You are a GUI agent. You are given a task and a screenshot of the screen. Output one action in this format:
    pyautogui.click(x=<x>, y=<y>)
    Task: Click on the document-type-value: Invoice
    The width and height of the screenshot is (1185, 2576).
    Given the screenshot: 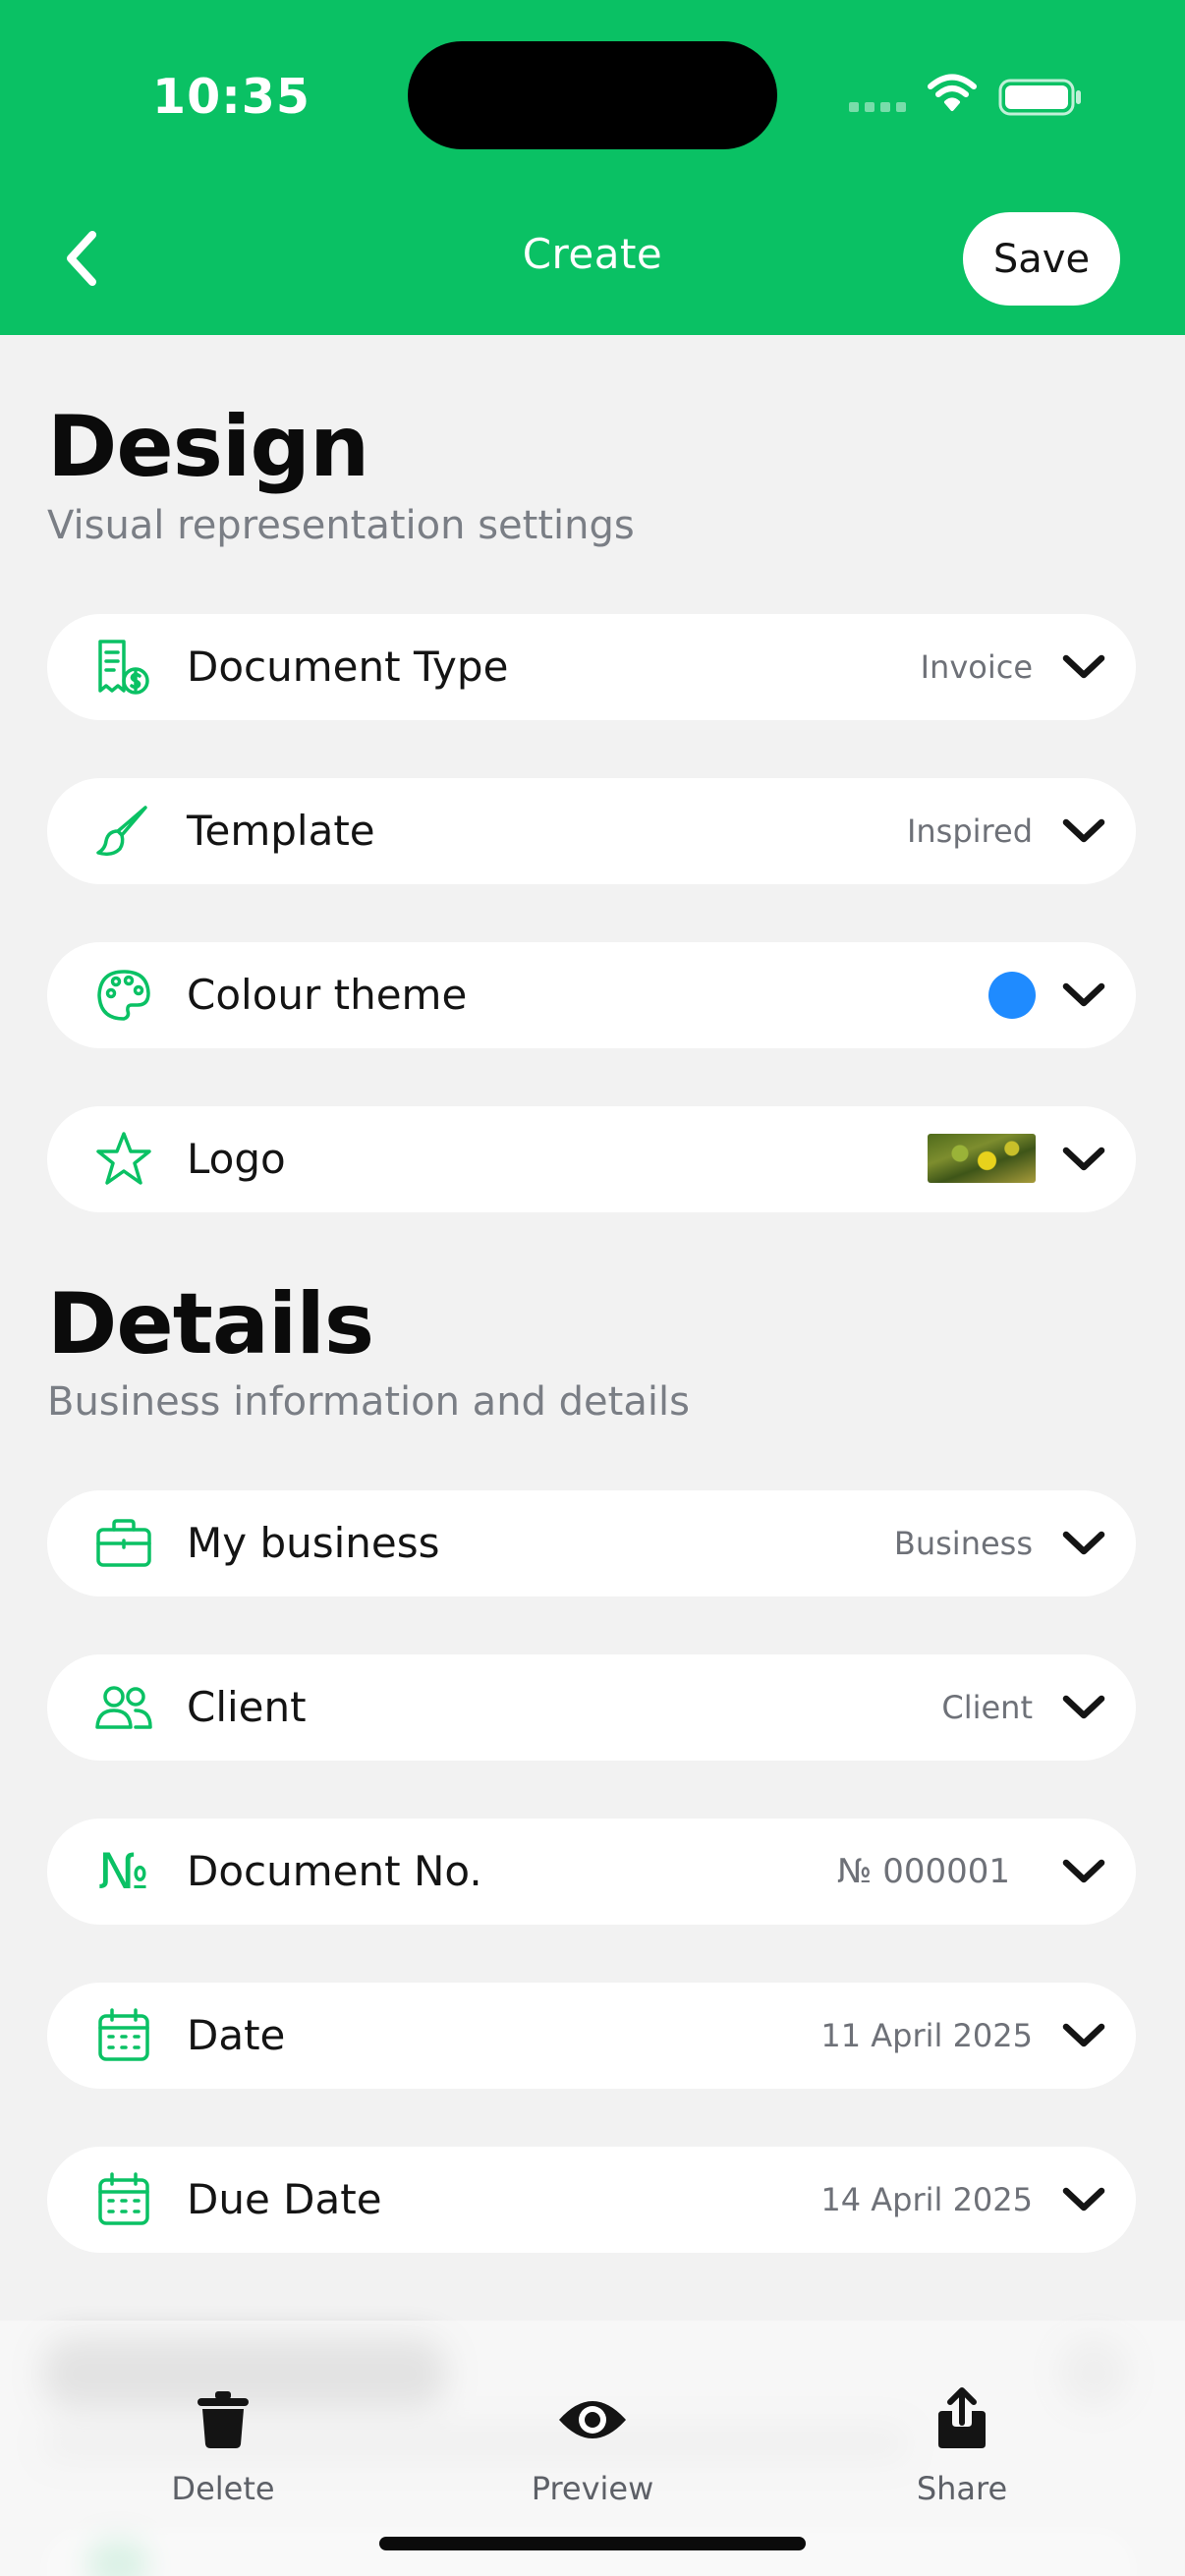 What is the action you would take?
    pyautogui.click(x=977, y=667)
    